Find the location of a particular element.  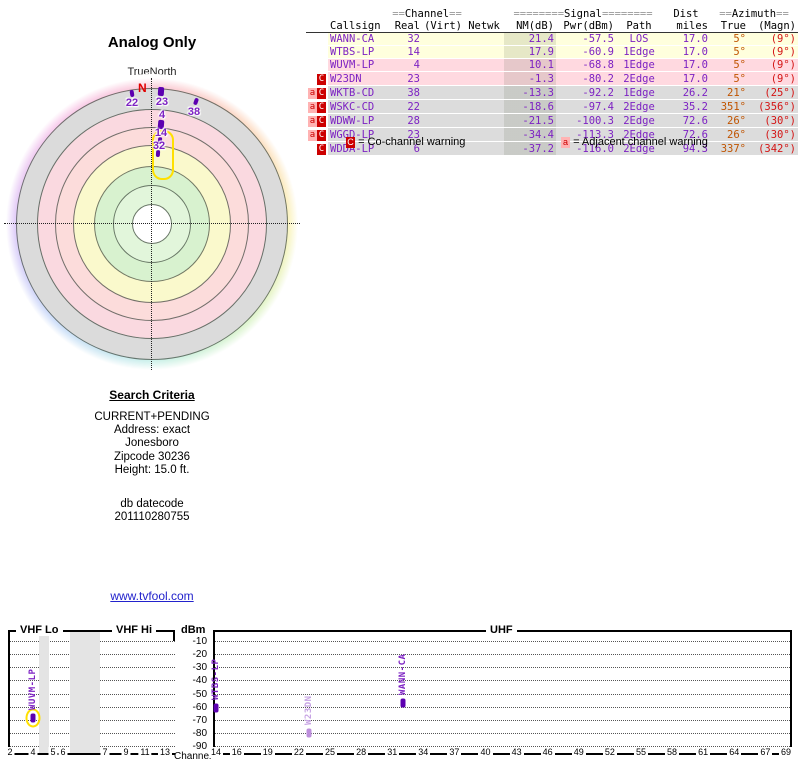

column-header: NM(dB) is located at coordinates (530, 26).